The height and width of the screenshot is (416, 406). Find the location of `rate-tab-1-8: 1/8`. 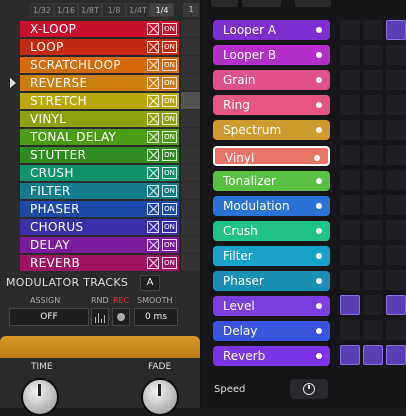

rate-tab-1-8: 1/8 is located at coordinates (114, 10).